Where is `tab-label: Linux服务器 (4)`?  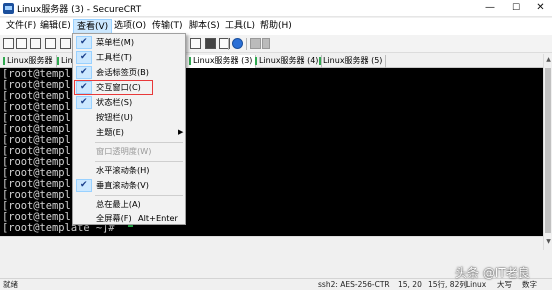
tab-label: Linux服务器 (4) is located at coordinates (289, 60).